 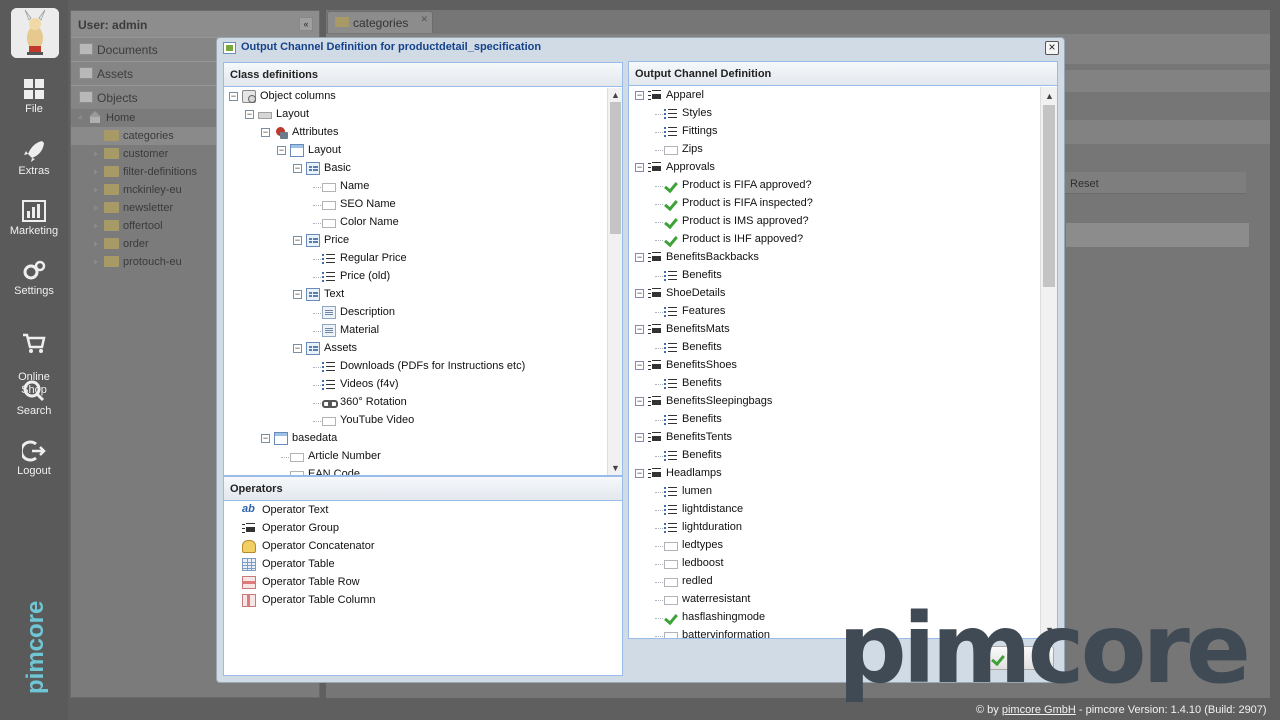 I want to click on class-tree-node: Downloads (PDFs for Instructions etc), so click(x=415, y=367).